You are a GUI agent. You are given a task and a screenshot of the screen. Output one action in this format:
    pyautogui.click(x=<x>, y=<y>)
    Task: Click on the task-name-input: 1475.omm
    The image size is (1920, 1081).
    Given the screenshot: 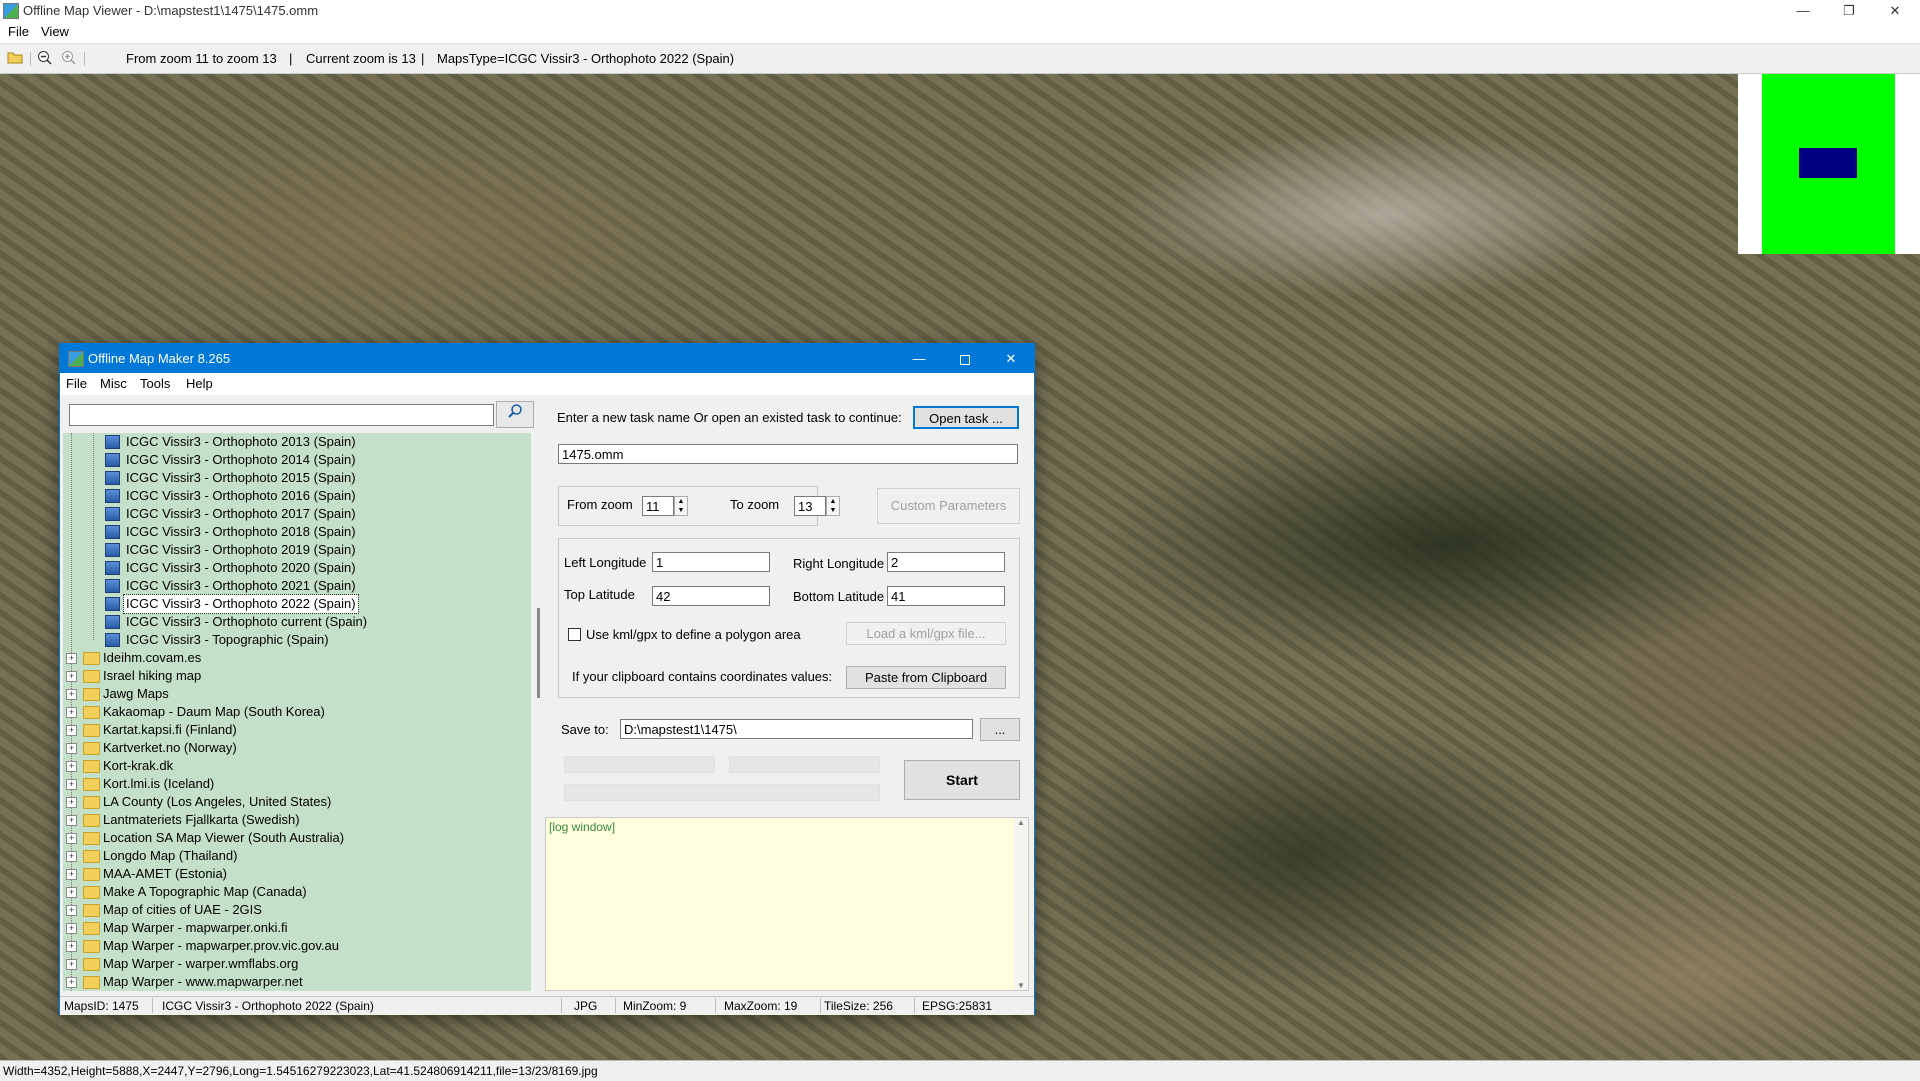 What is the action you would take?
    pyautogui.click(x=788, y=454)
    